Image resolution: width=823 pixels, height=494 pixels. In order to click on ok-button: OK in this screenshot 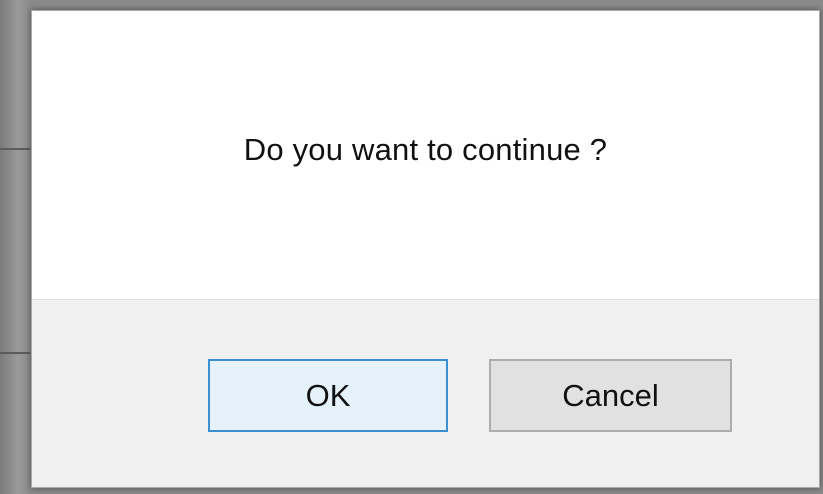, I will do `click(328, 395)`.